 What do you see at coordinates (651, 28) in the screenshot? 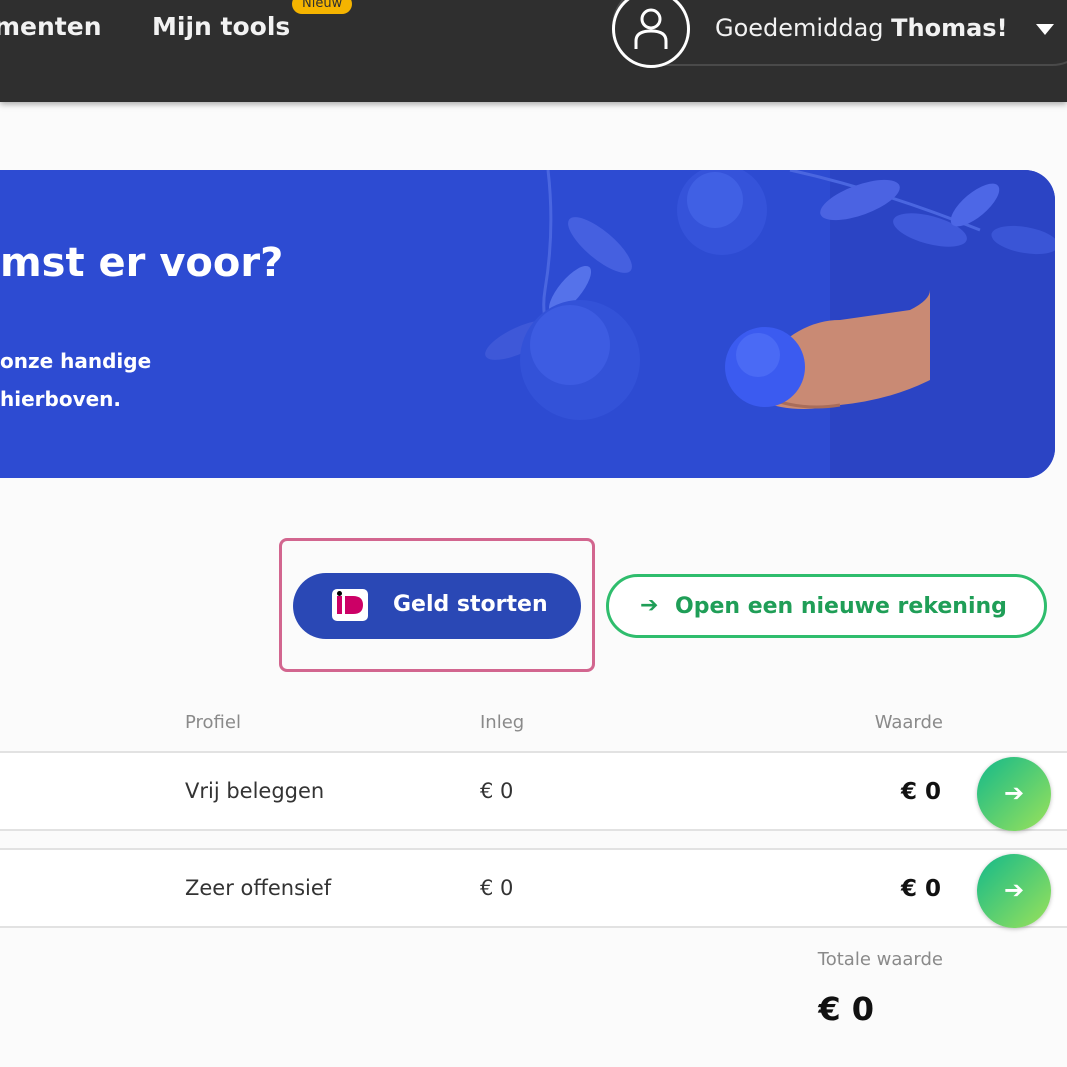
I see `user-icon` at bounding box center [651, 28].